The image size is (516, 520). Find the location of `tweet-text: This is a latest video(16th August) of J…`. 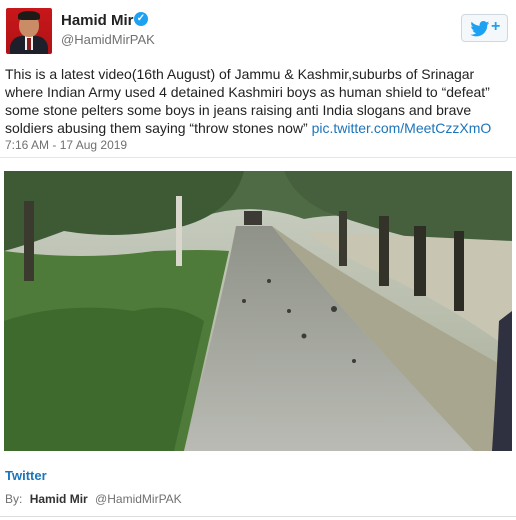

tweet-text: This is a latest video(16th August) of J… is located at coordinates (257, 101).